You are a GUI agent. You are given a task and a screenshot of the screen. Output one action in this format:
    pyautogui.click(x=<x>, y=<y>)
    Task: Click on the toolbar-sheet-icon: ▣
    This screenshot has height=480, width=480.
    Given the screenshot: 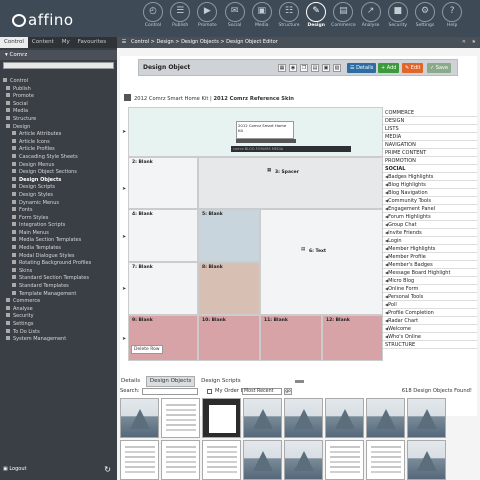 What is the action you would take?
    pyautogui.click(x=326, y=68)
    